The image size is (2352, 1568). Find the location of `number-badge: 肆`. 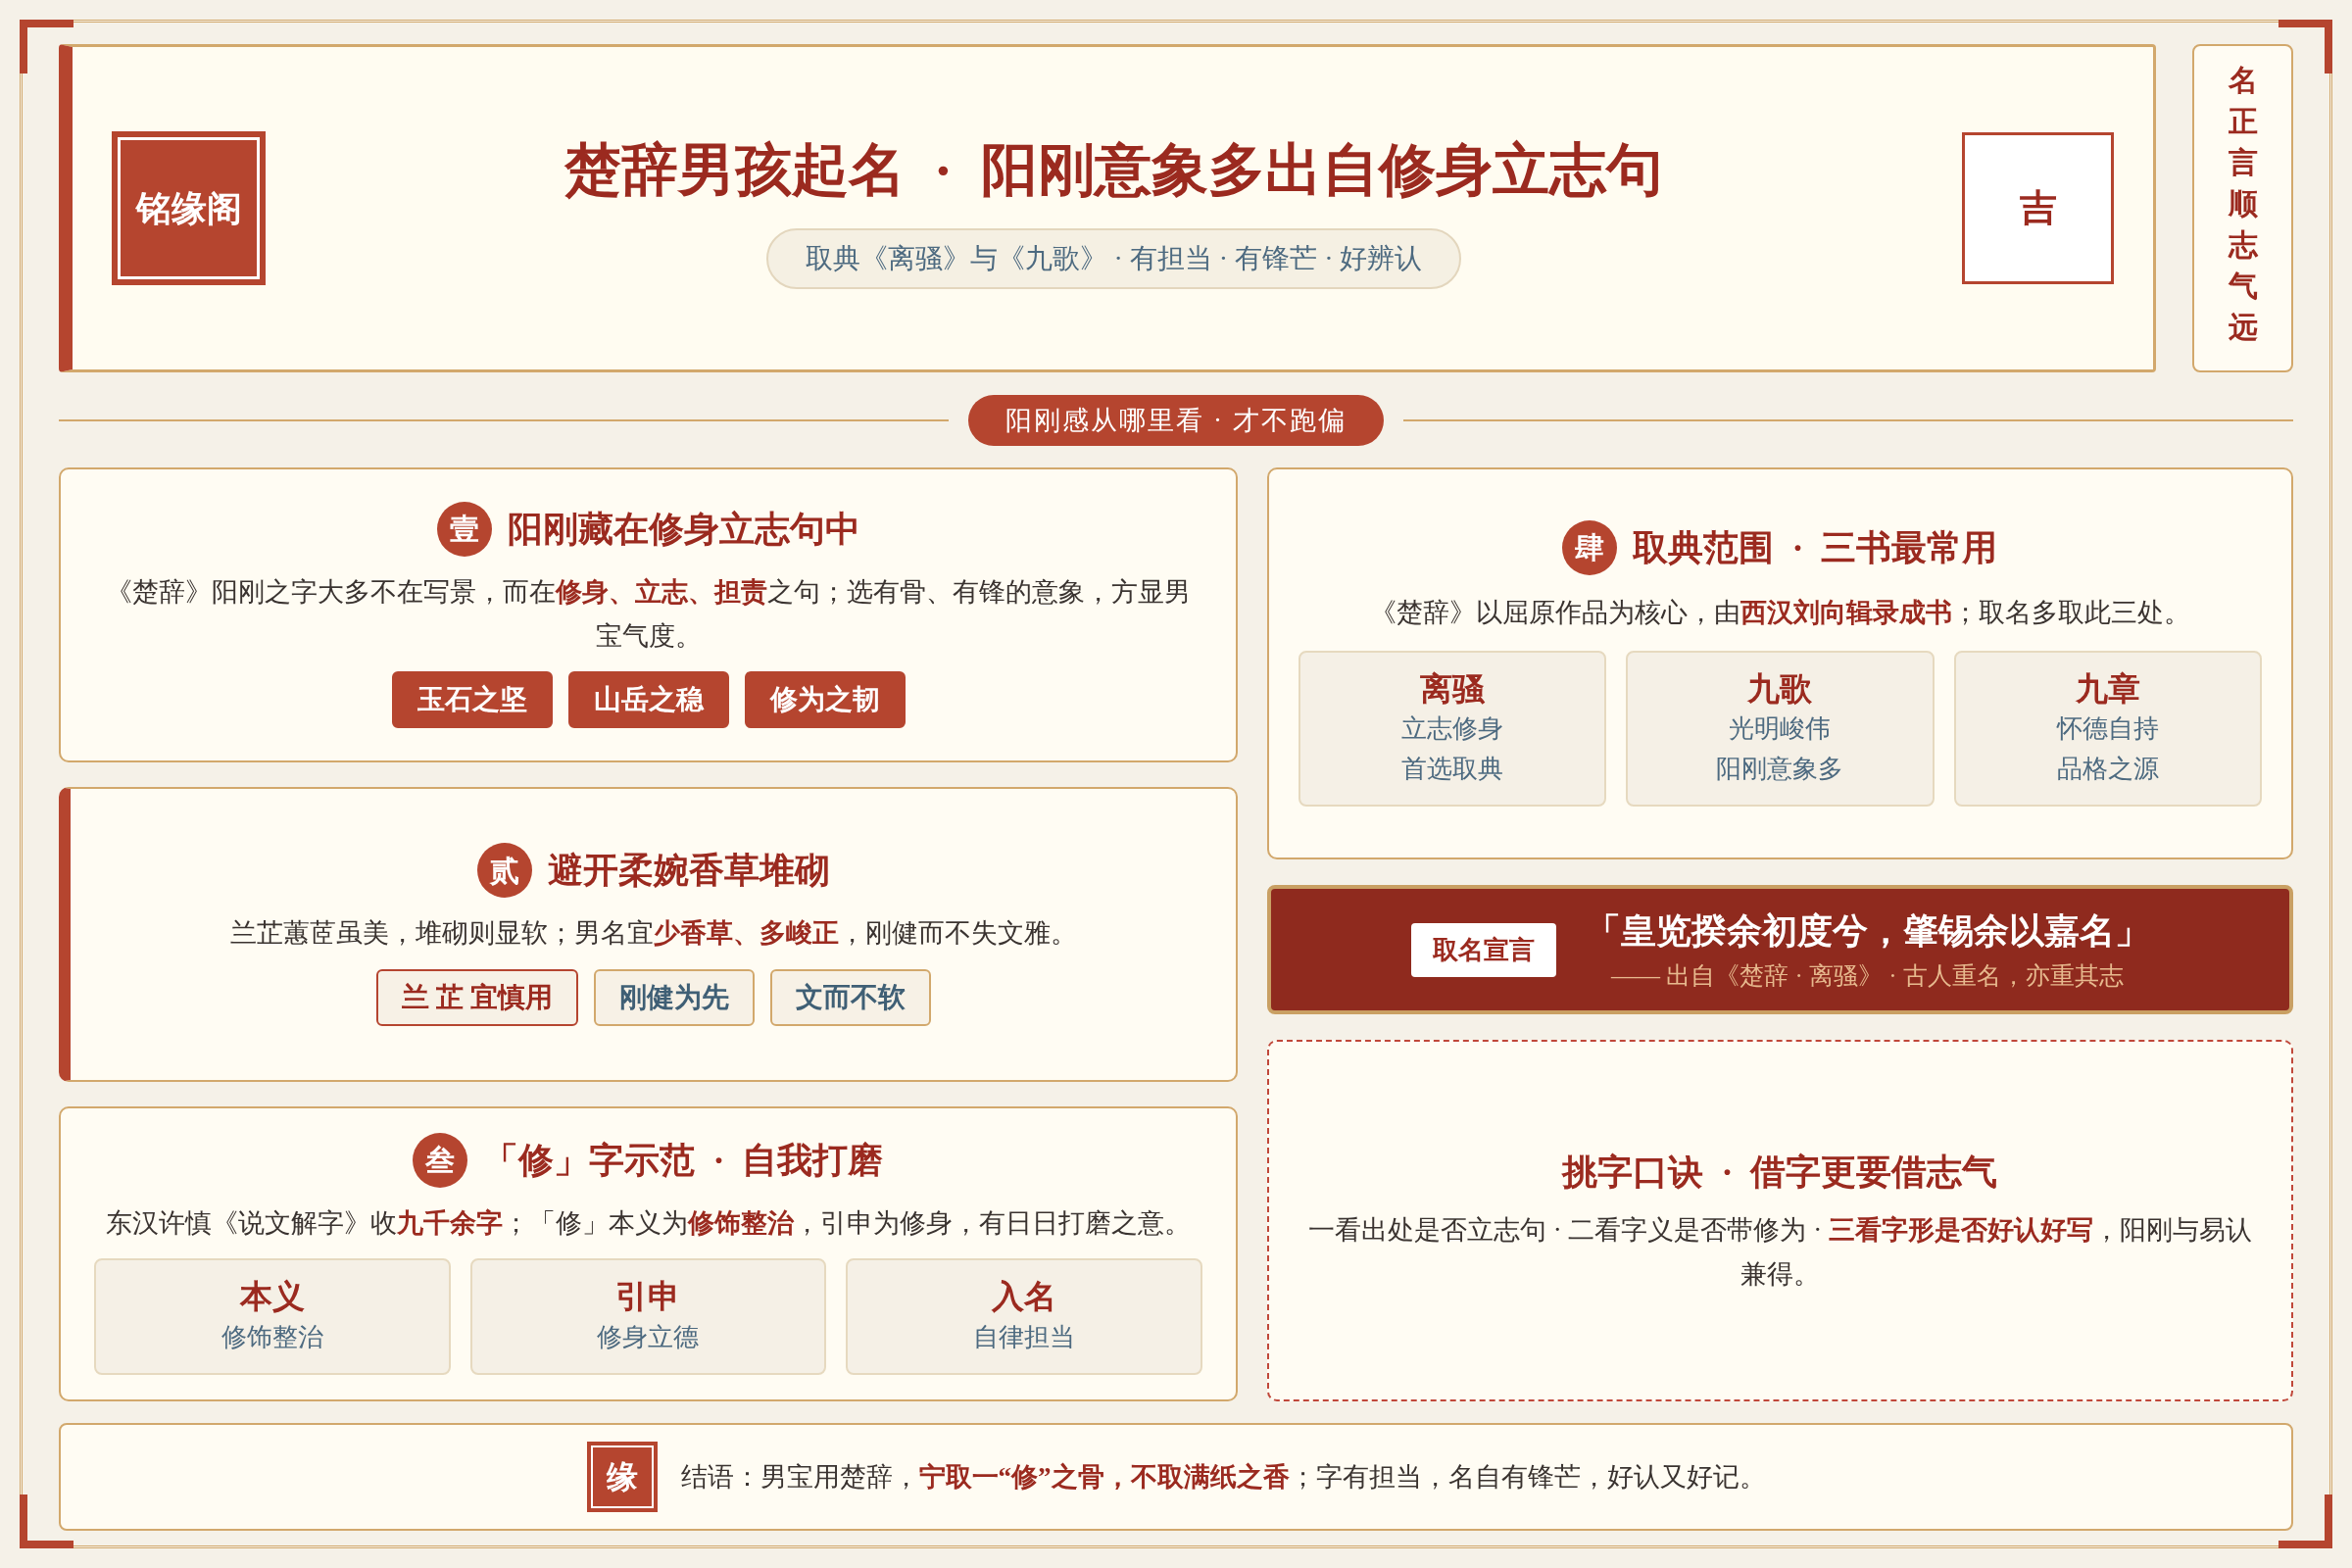

number-badge: 肆 is located at coordinates (1590, 547).